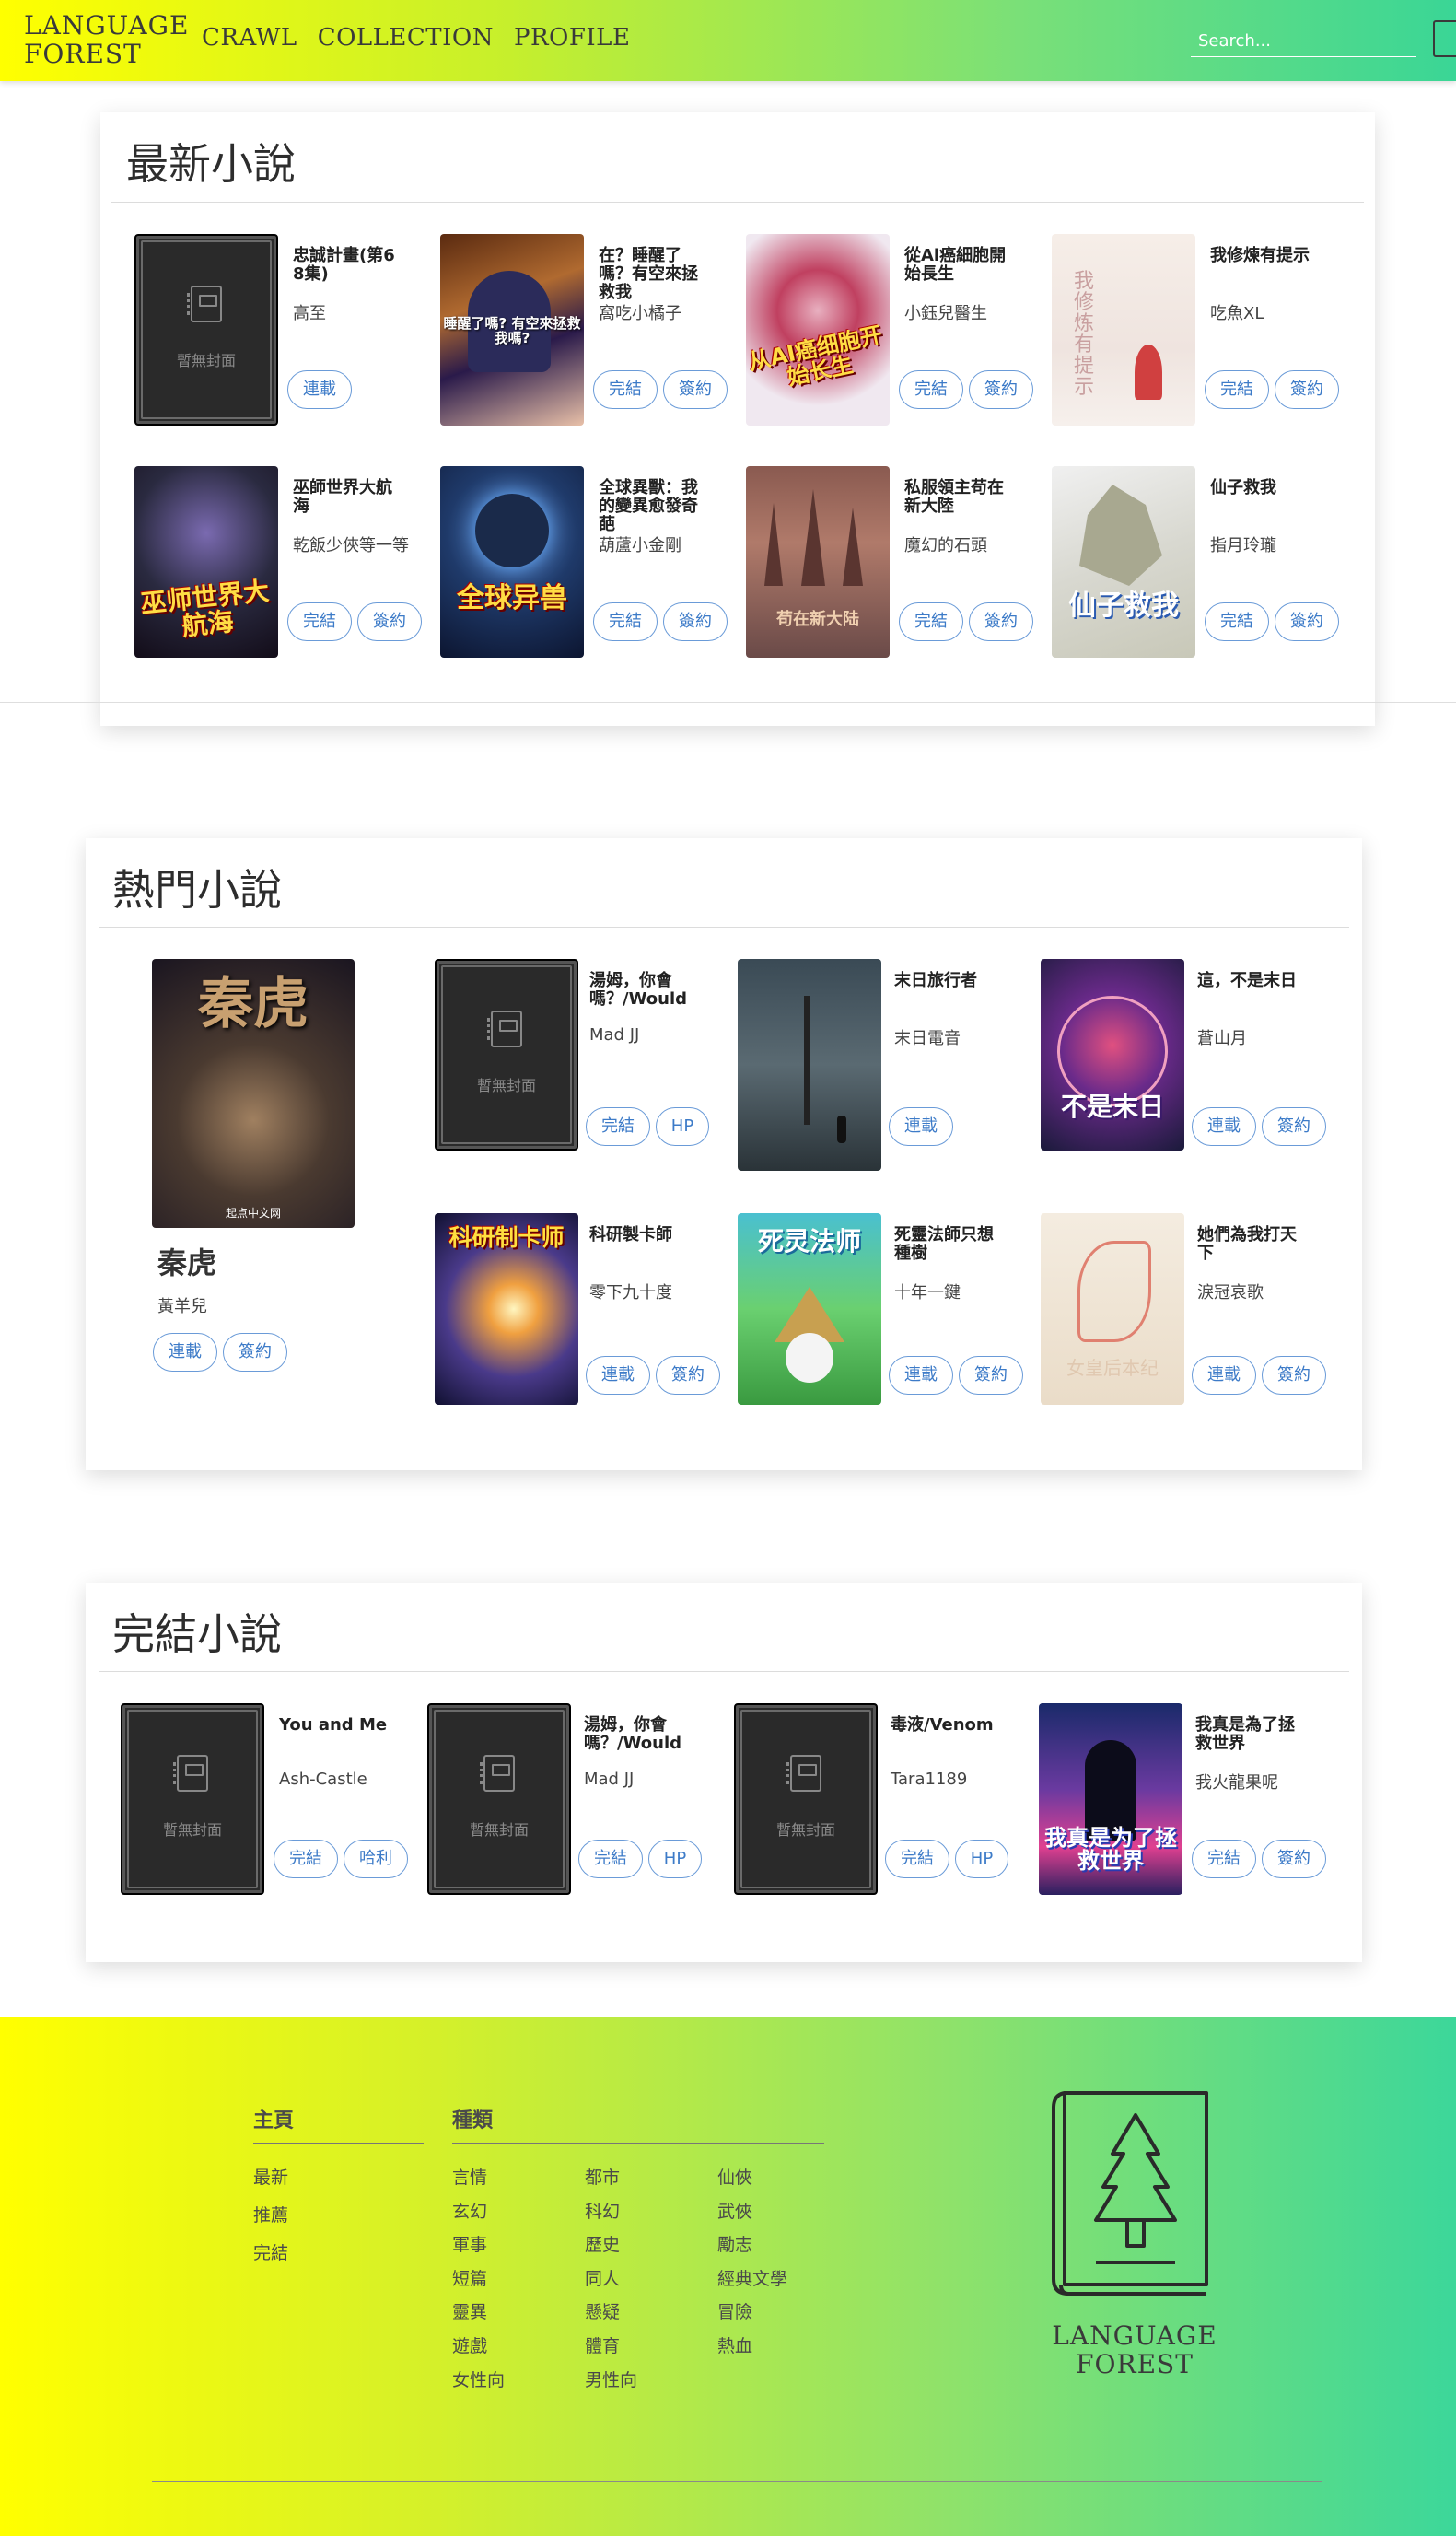 The image size is (1456, 2536). I want to click on book-title: 這，不是末日, so click(1251, 981).